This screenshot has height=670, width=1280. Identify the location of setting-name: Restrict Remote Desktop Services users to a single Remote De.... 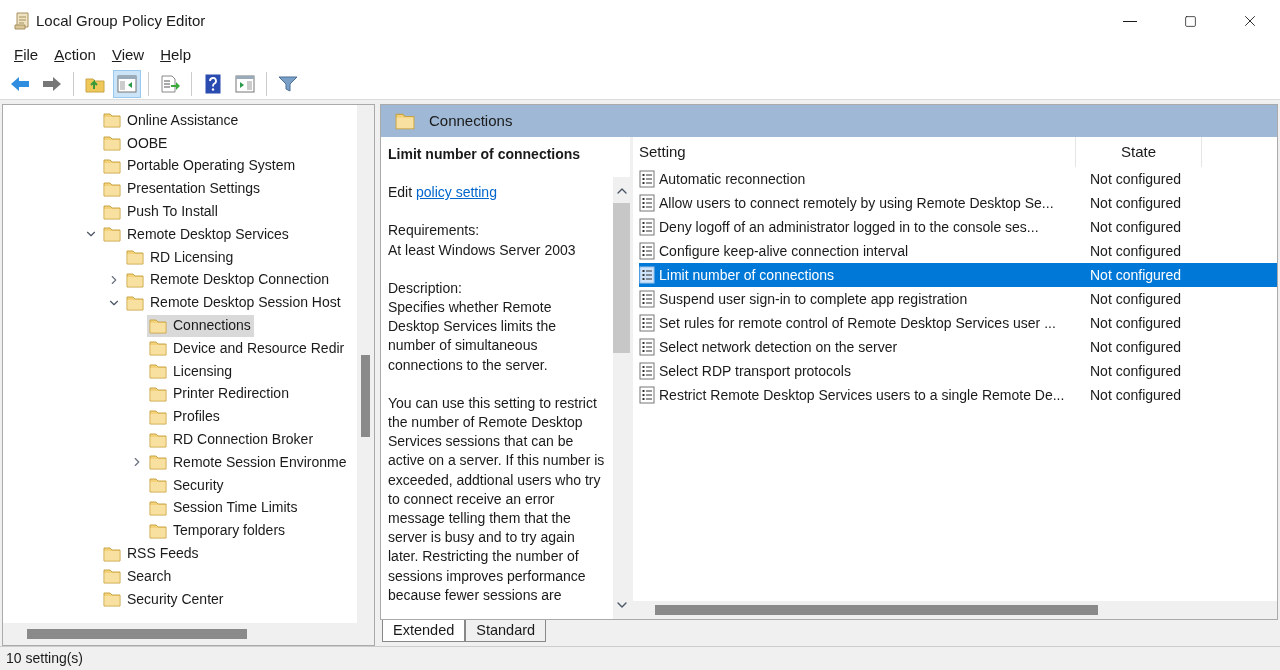
(862, 395).